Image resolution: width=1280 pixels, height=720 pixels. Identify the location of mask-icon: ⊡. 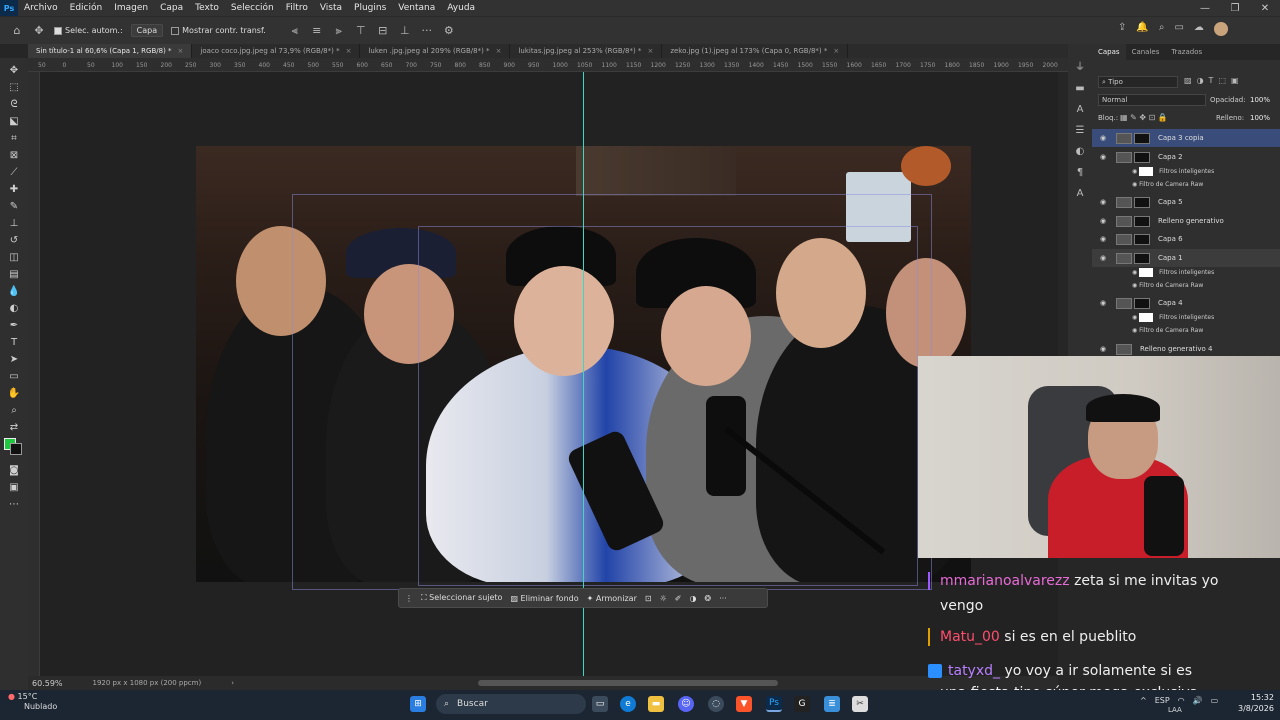
(648, 598).